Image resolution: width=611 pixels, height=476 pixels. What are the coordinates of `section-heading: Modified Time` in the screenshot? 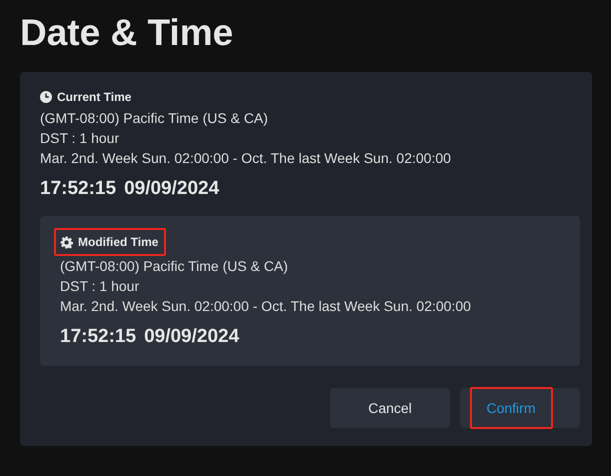 It's located at (110, 242).